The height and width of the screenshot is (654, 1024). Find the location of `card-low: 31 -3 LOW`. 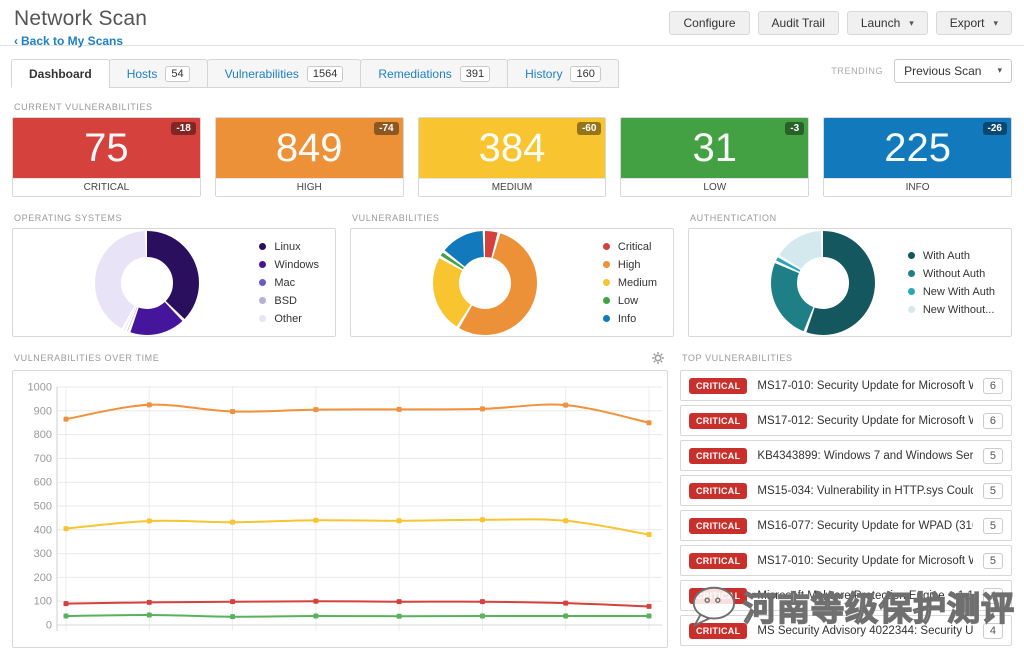

card-low: 31 -3 LOW is located at coordinates (715, 157).